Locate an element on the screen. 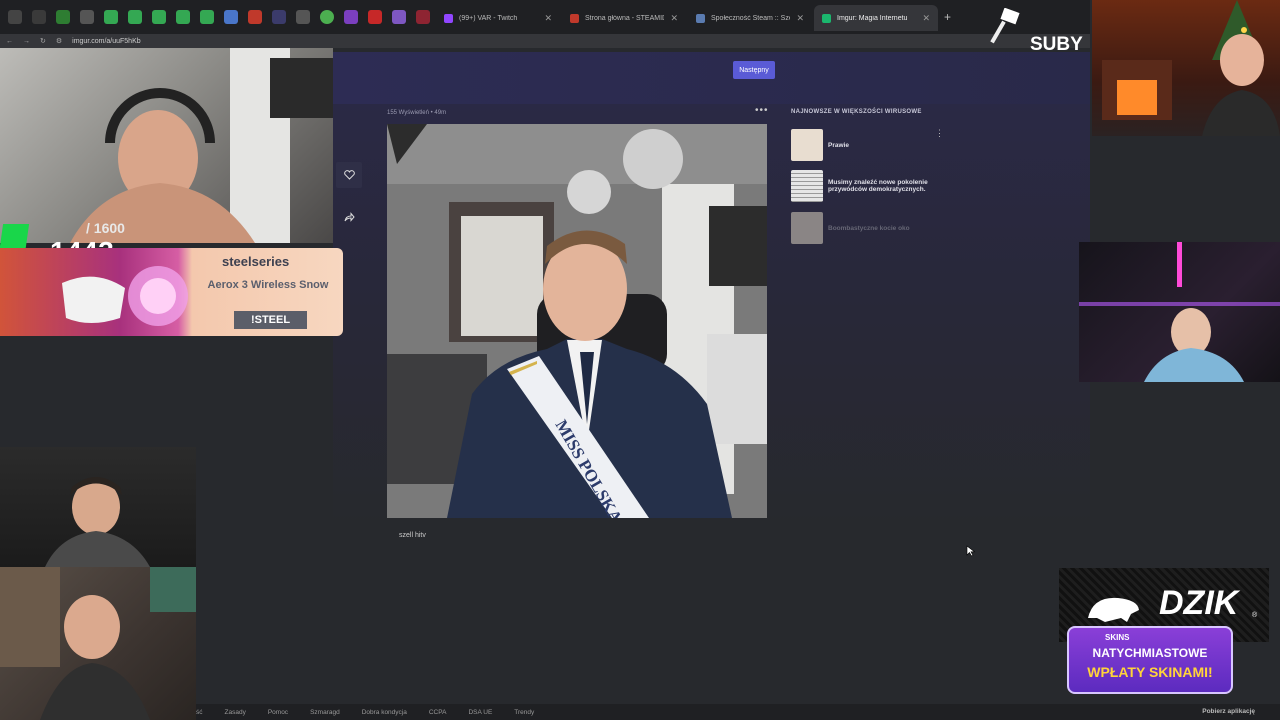 Image resolution: width=1280 pixels, height=720 pixels. footer-link: ść is located at coordinates (199, 712).